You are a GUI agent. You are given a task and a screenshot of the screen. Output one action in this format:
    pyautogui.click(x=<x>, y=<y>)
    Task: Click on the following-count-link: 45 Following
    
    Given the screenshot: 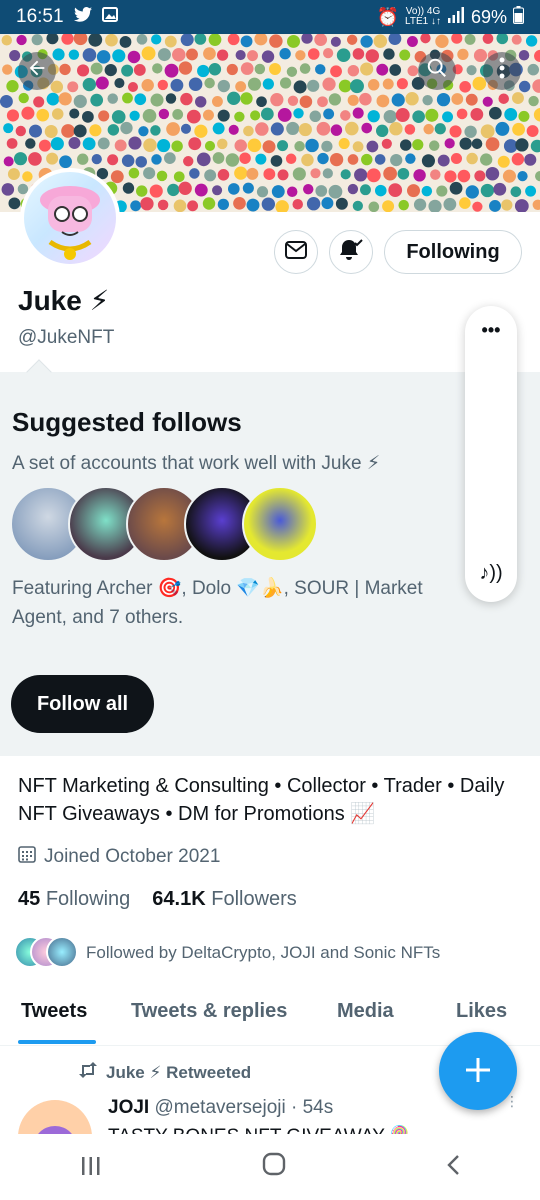 What is the action you would take?
    pyautogui.click(x=74, y=899)
    